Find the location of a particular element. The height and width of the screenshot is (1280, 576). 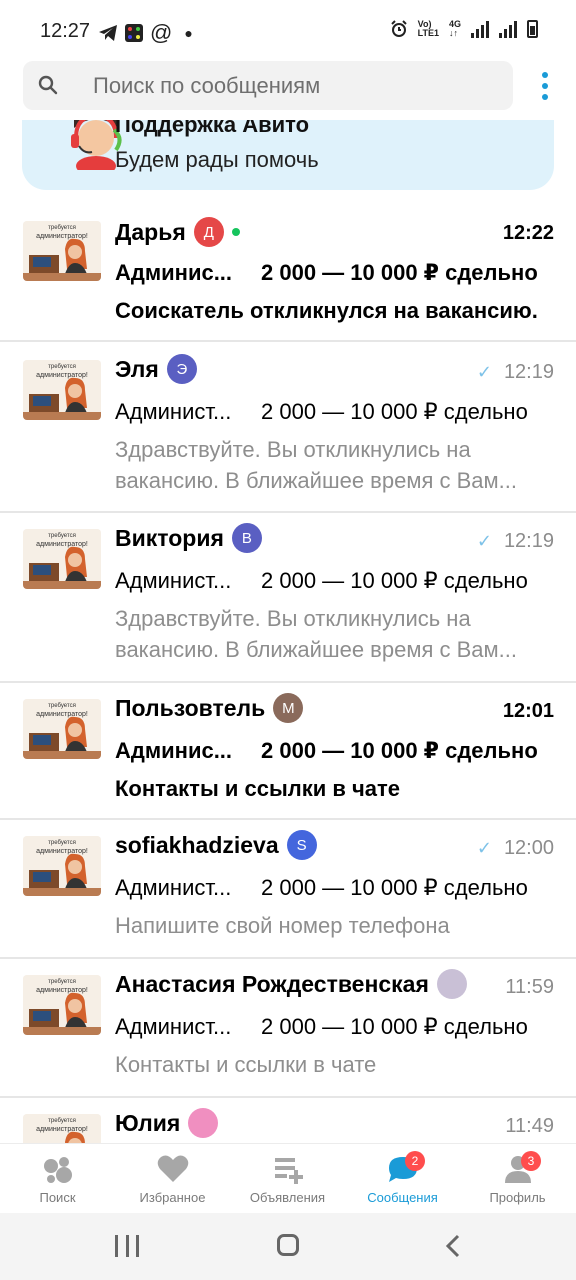

profile-badge: 3 is located at coordinates (531, 1161).